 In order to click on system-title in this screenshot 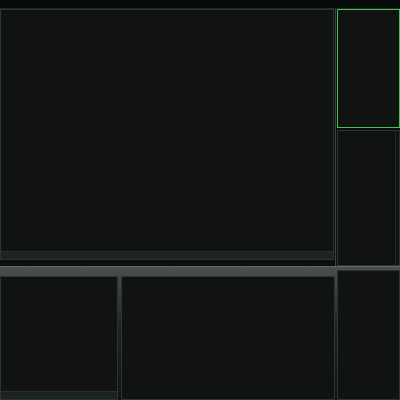, I will do `click(229, 280)`.